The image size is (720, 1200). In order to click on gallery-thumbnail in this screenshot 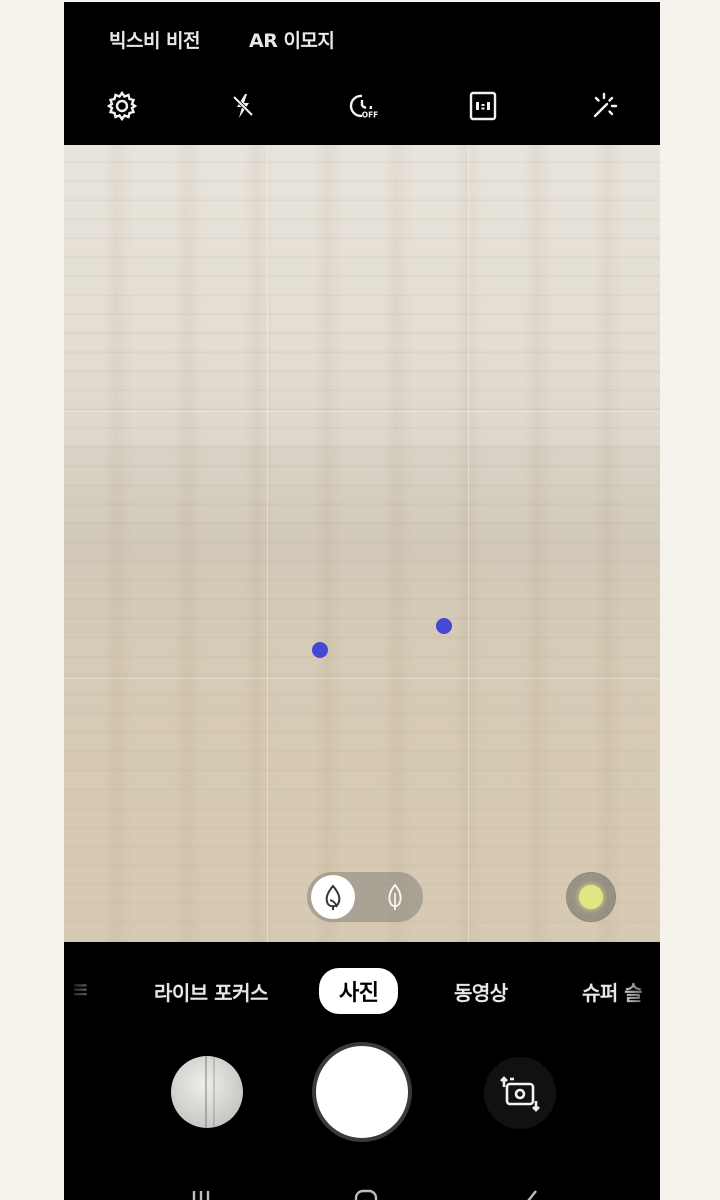, I will do `click(207, 1092)`.